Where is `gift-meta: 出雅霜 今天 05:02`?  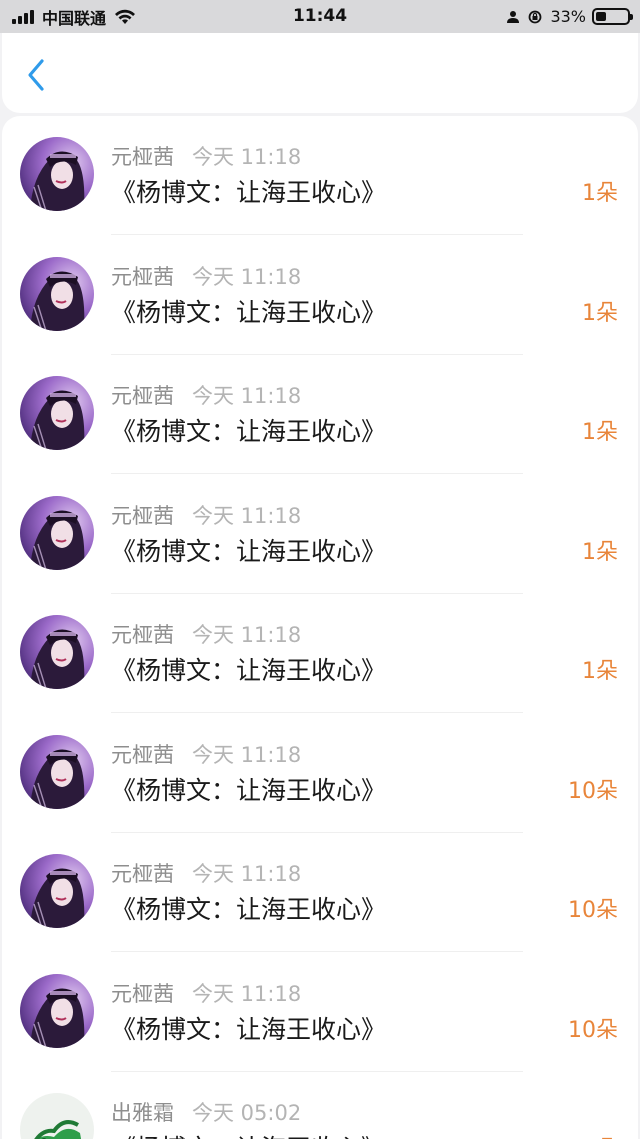 gift-meta: 出雅霜 今天 05:02 is located at coordinates (206, 1112).